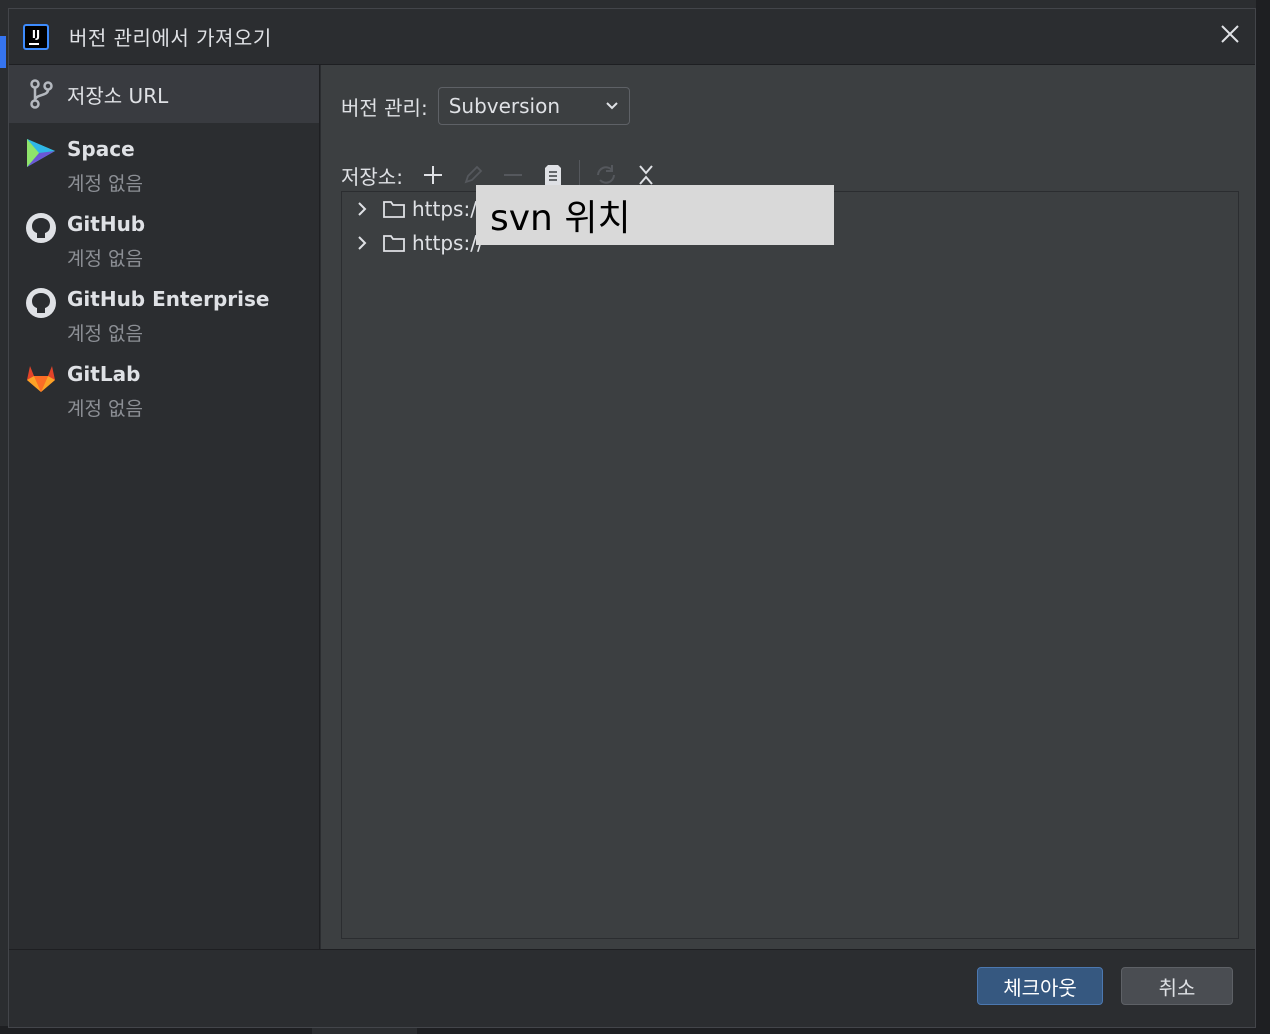  I want to click on sidebar-item-label: GitHub, so click(106, 224).